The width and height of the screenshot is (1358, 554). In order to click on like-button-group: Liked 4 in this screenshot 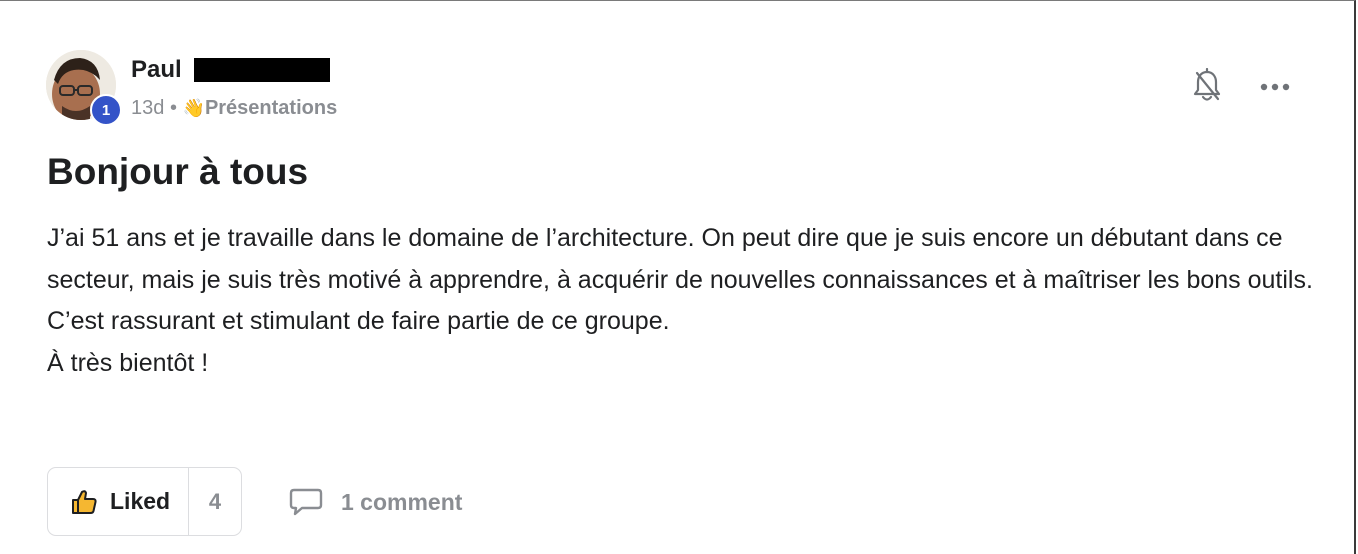, I will do `click(144, 501)`.